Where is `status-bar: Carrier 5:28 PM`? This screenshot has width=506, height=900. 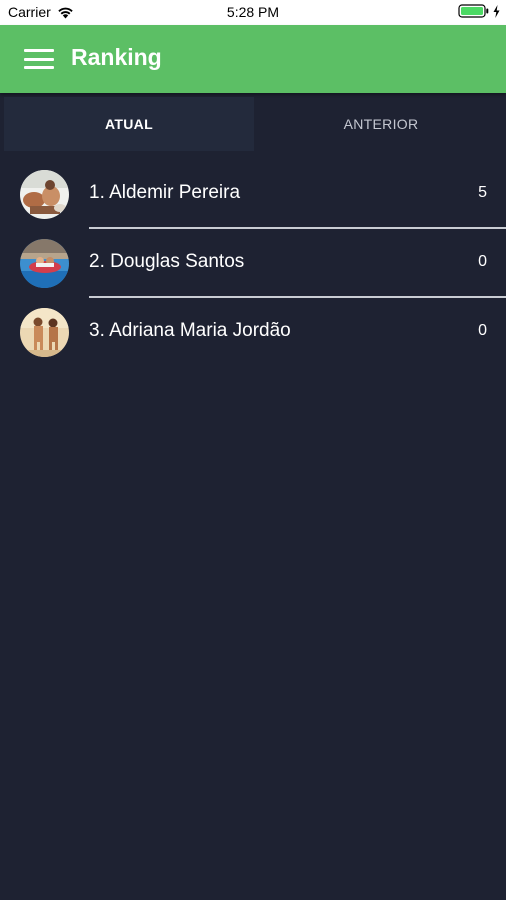 status-bar: Carrier 5:28 PM is located at coordinates (253, 12).